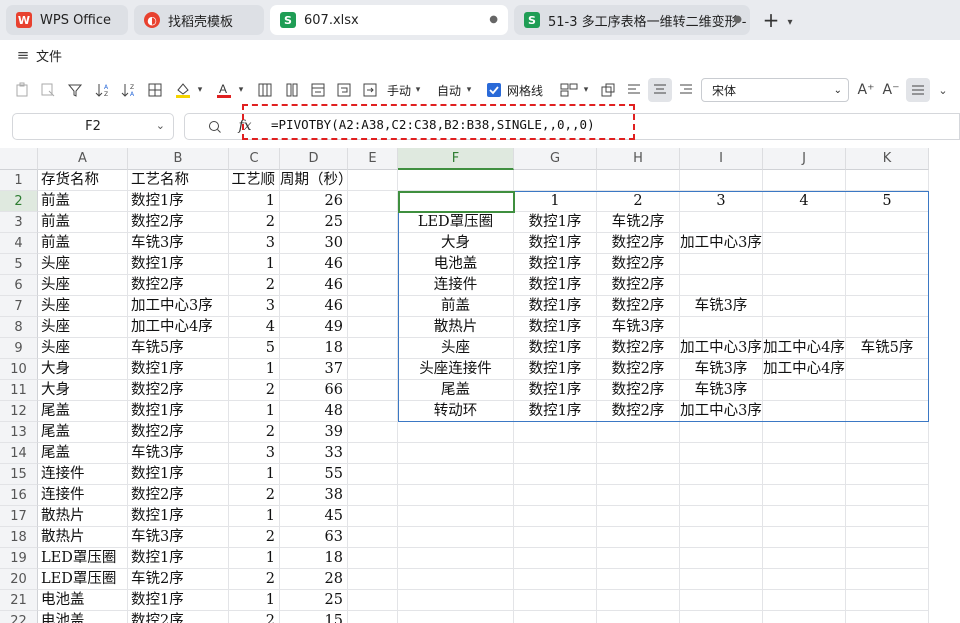  I want to click on table-style-icon, so click(569, 90).